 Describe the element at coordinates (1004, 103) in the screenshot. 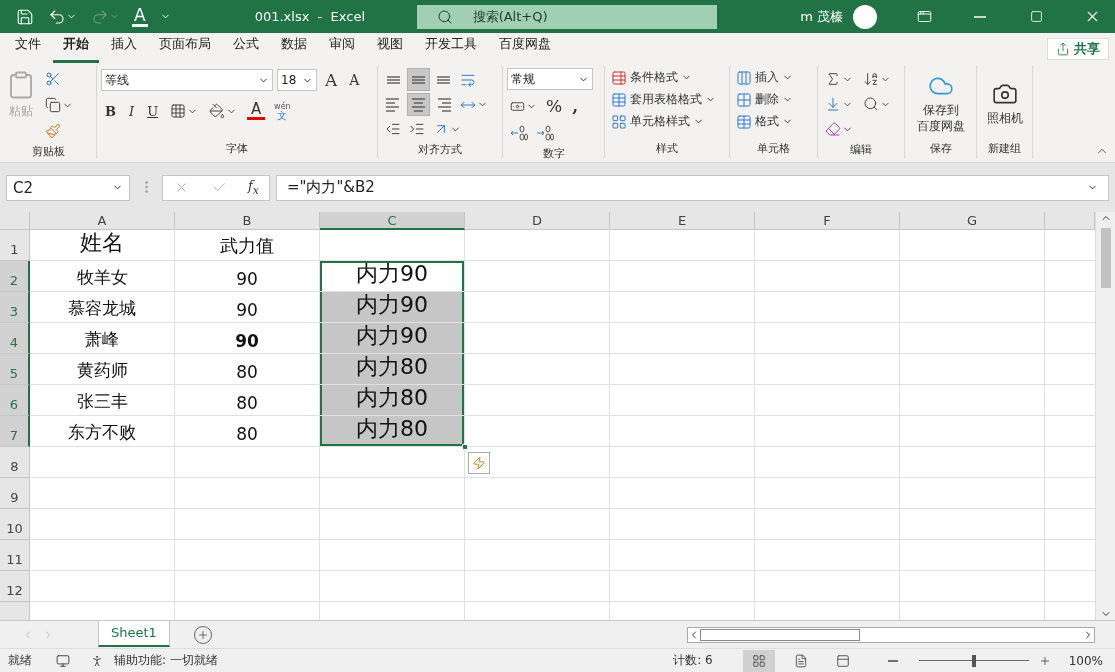

I see `camera-button: 照相机` at that location.